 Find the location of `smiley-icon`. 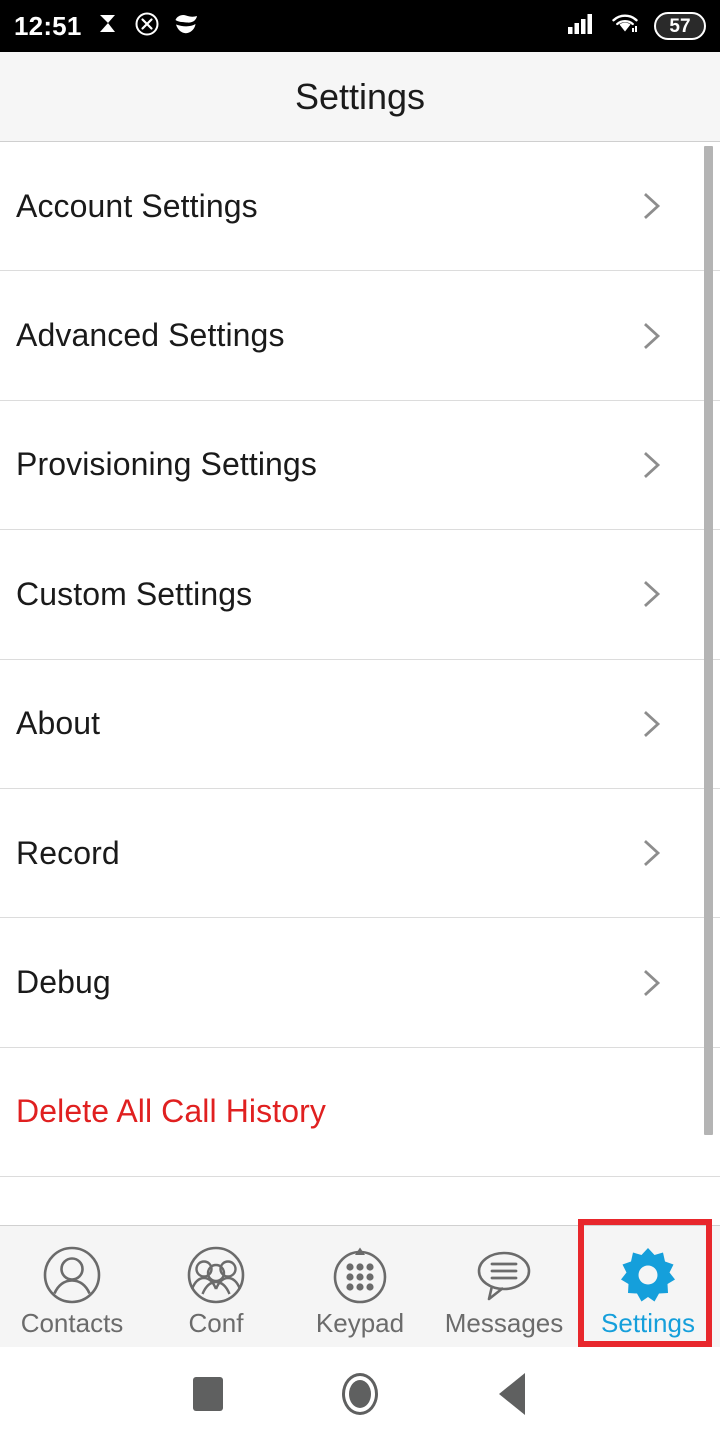

smiley-icon is located at coordinates (186, 26).